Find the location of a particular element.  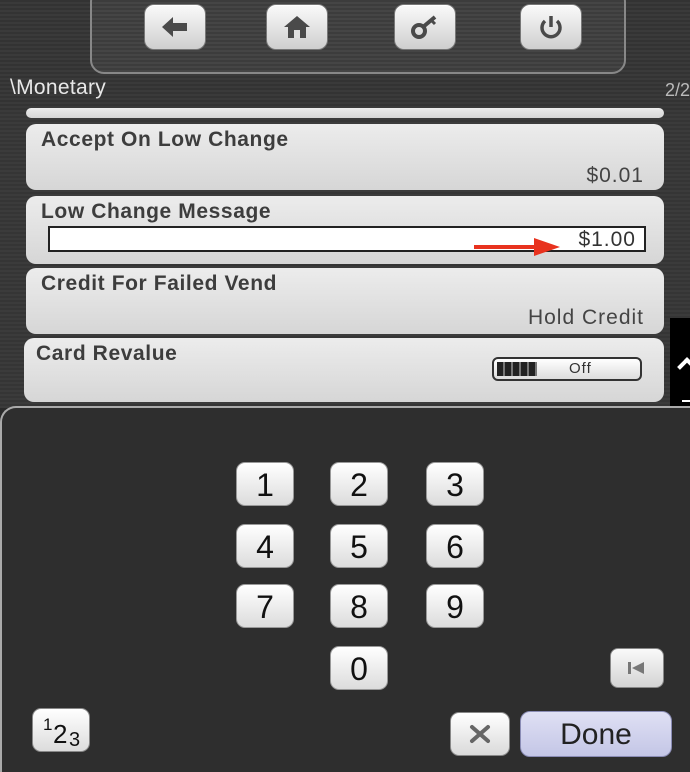

key-1: 1 is located at coordinates (265, 484).